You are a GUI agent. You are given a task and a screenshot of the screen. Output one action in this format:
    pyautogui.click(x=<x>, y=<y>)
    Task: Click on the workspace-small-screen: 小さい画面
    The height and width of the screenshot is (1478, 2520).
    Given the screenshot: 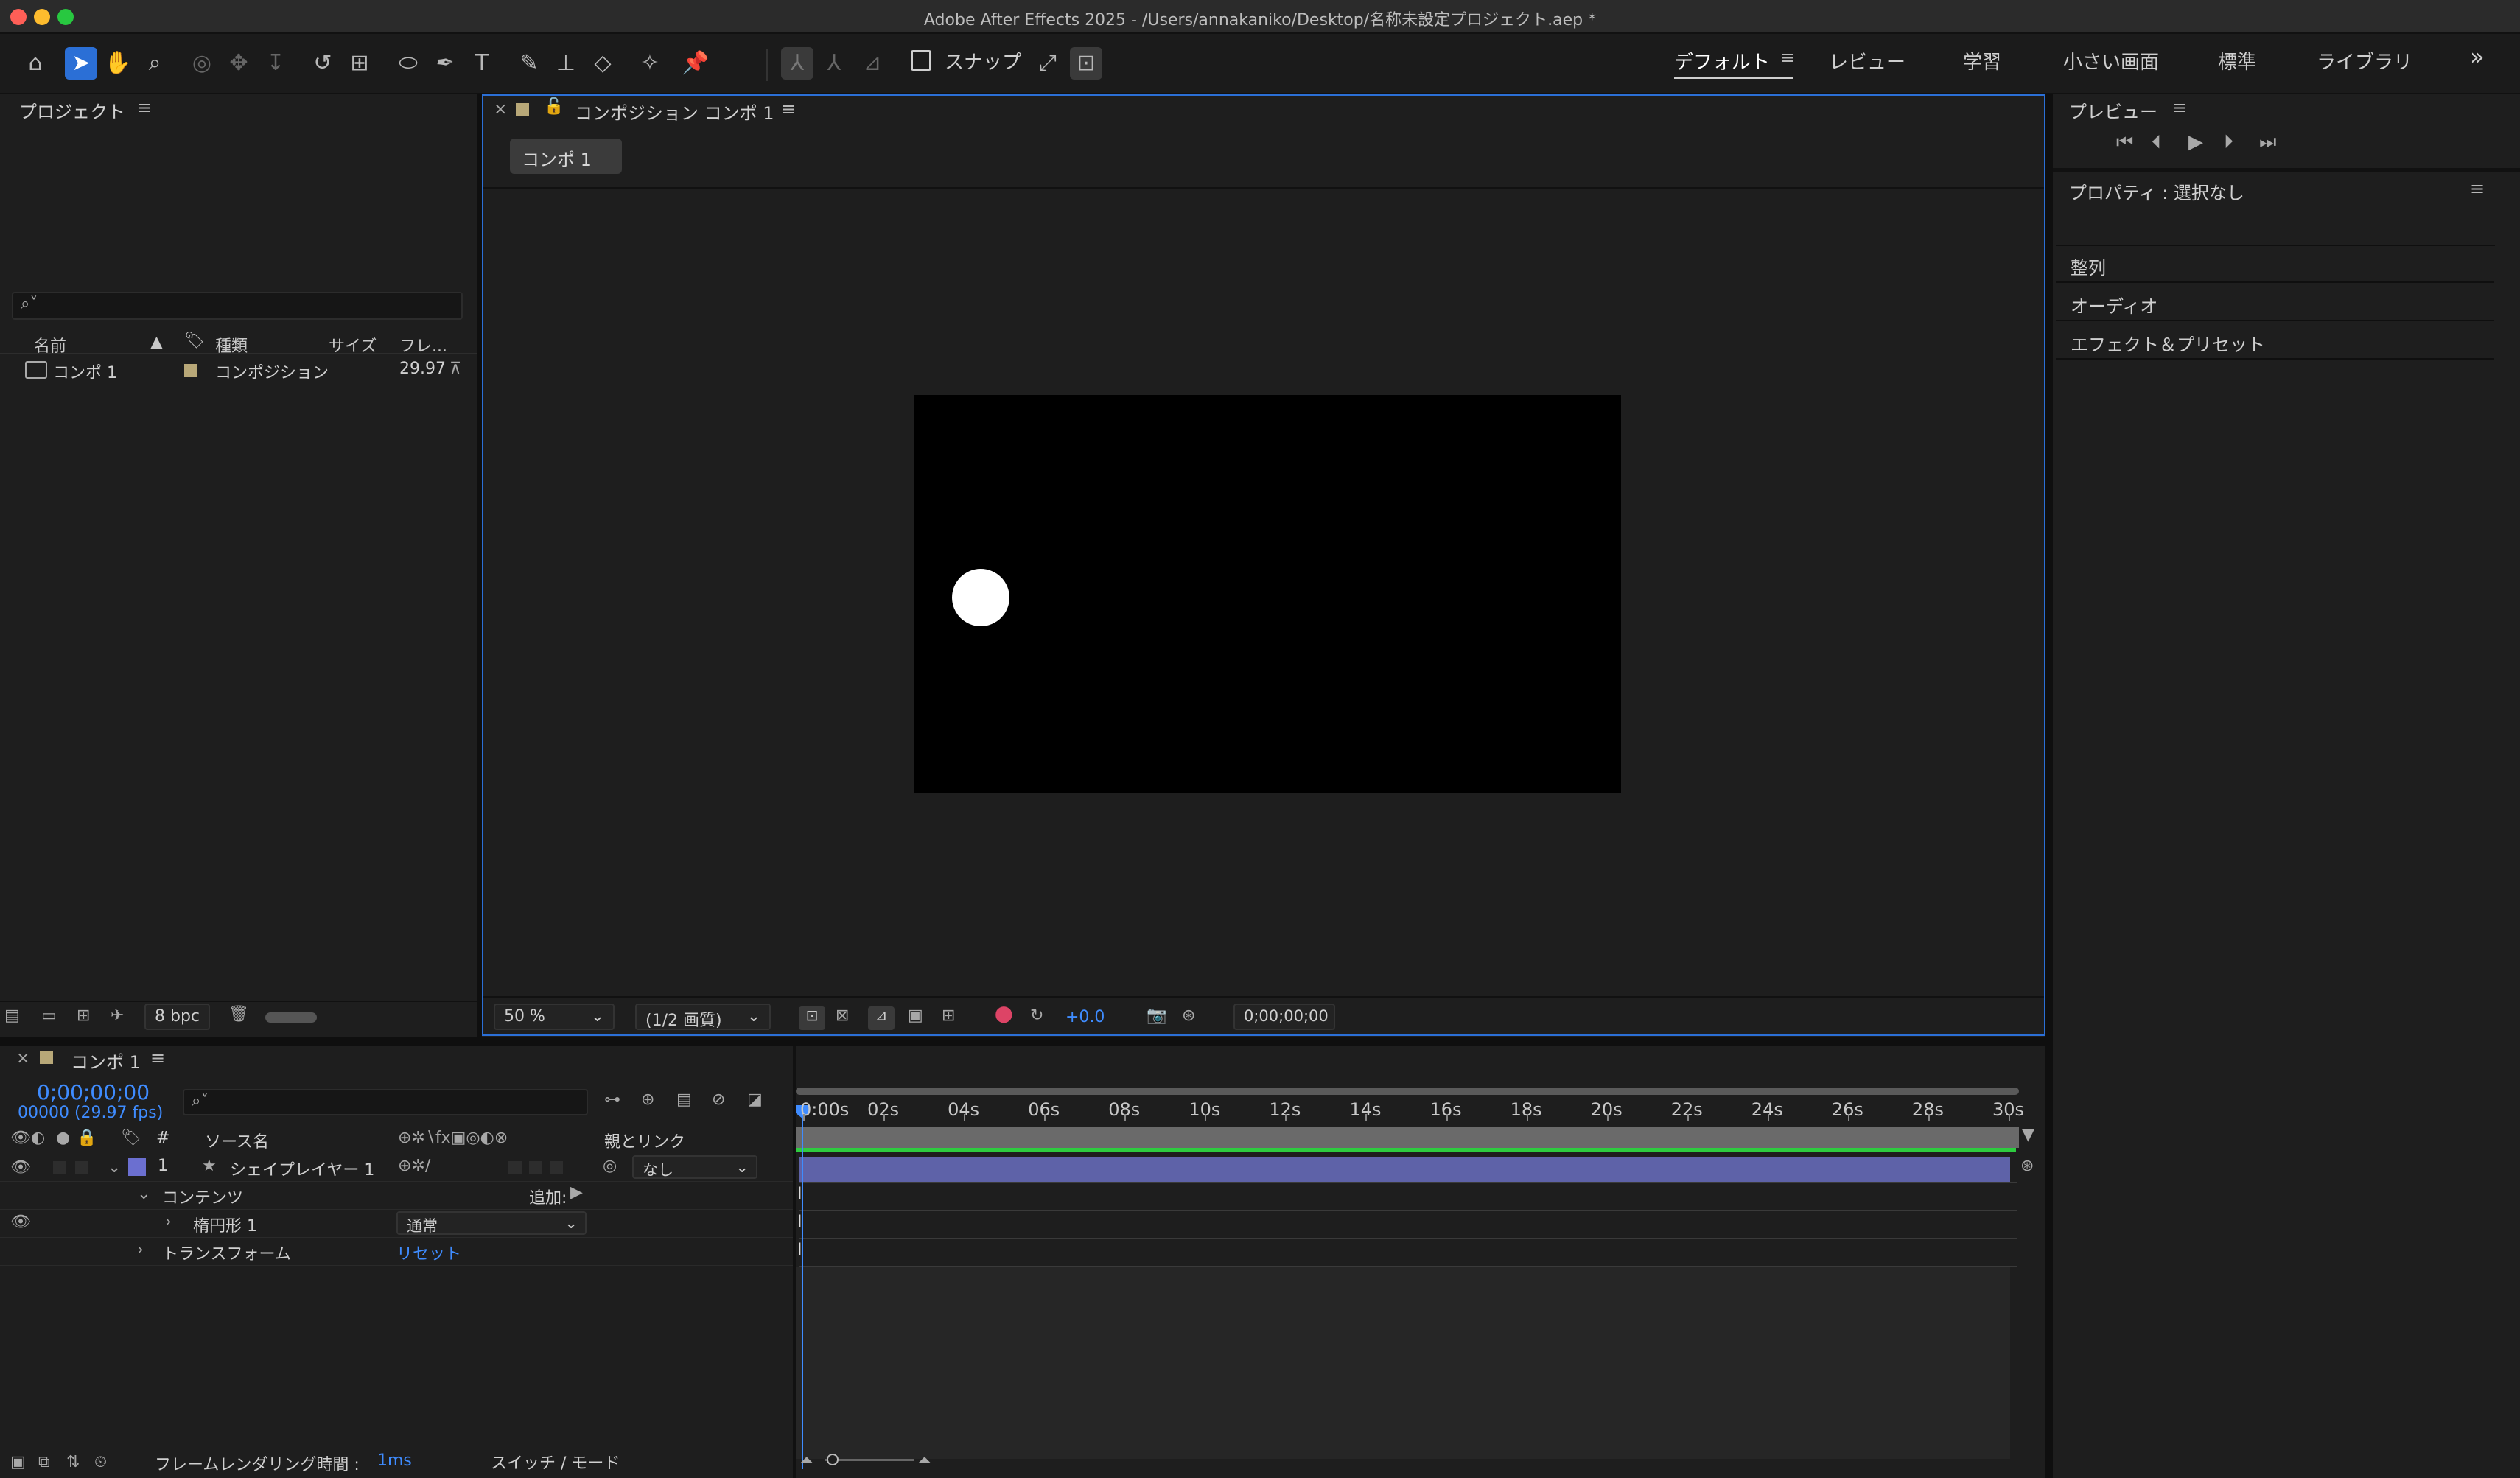 What is the action you would take?
    pyautogui.click(x=2111, y=60)
    